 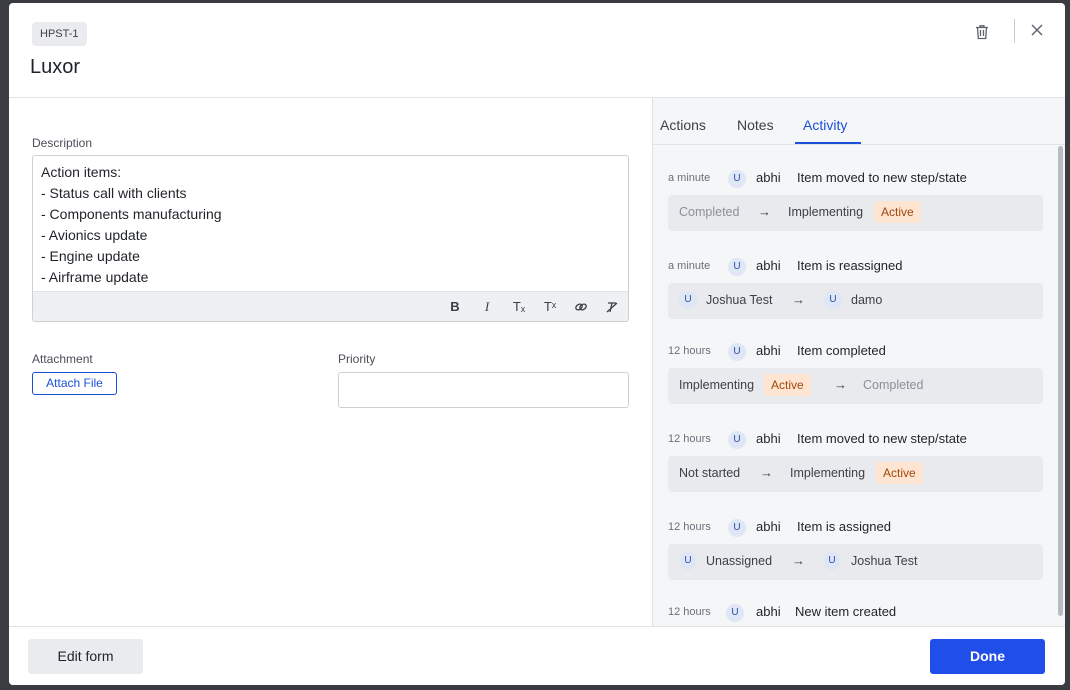 I want to click on from-user: Unassigned, so click(x=739, y=561).